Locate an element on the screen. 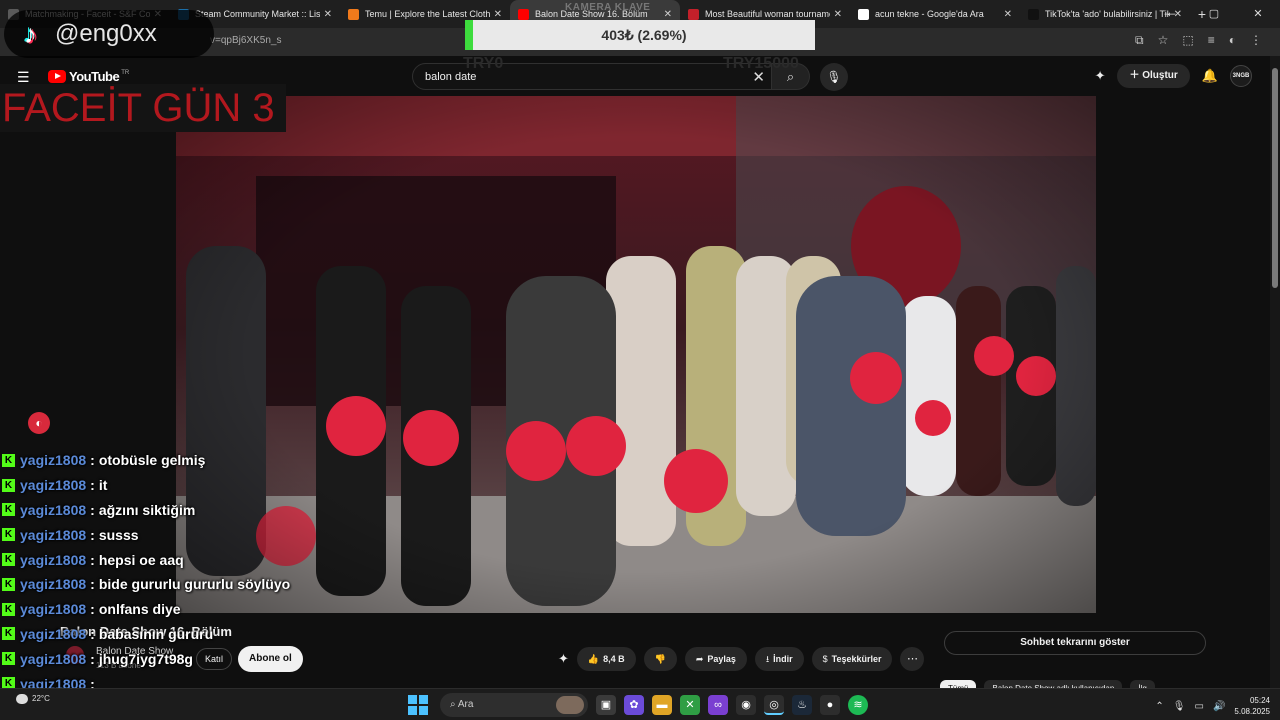 Image resolution: width=1280 pixels, height=720 pixels. donation-amount: 403₺ (2.69%) is located at coordinates (644, 35).